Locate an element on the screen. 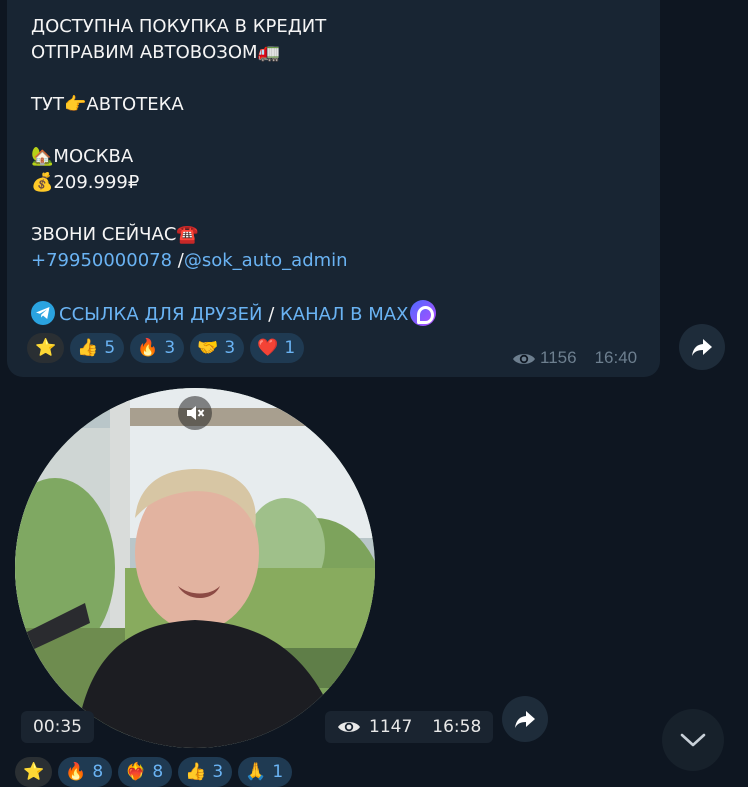  here-text: ТУТ is located at coordinates (47, 104).